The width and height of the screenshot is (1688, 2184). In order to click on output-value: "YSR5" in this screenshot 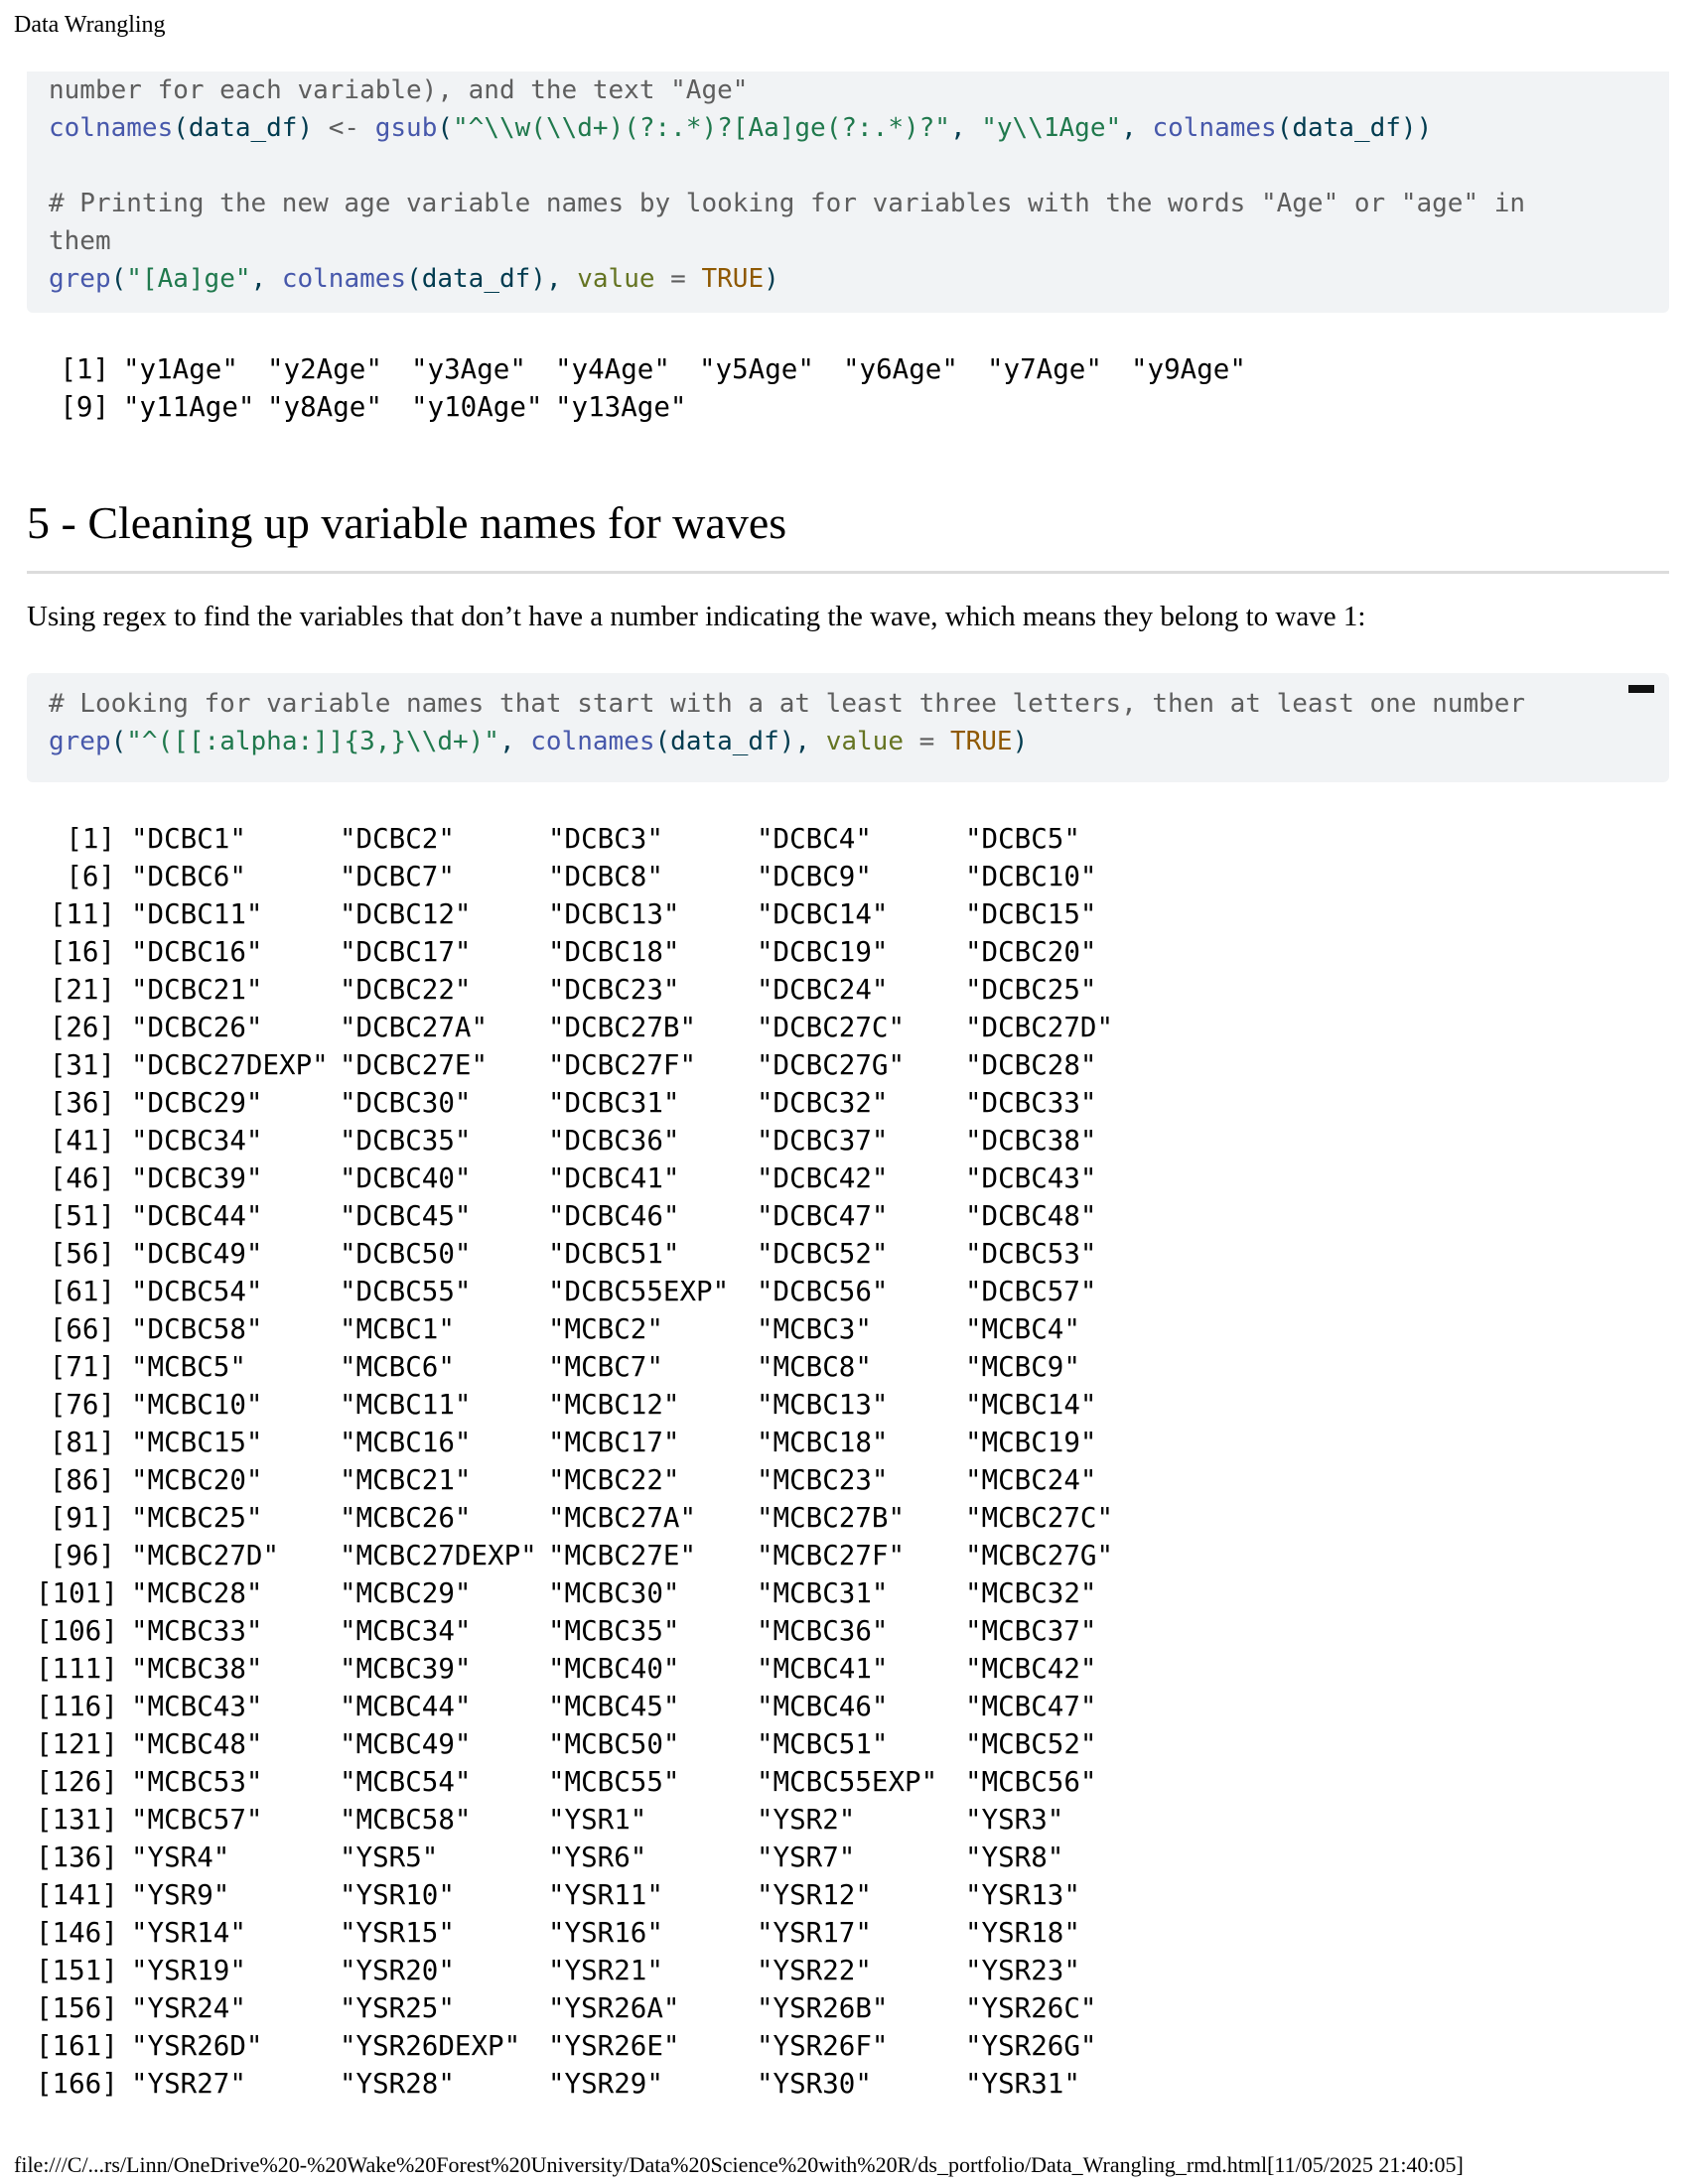, I will do `click(389, 1857)`.